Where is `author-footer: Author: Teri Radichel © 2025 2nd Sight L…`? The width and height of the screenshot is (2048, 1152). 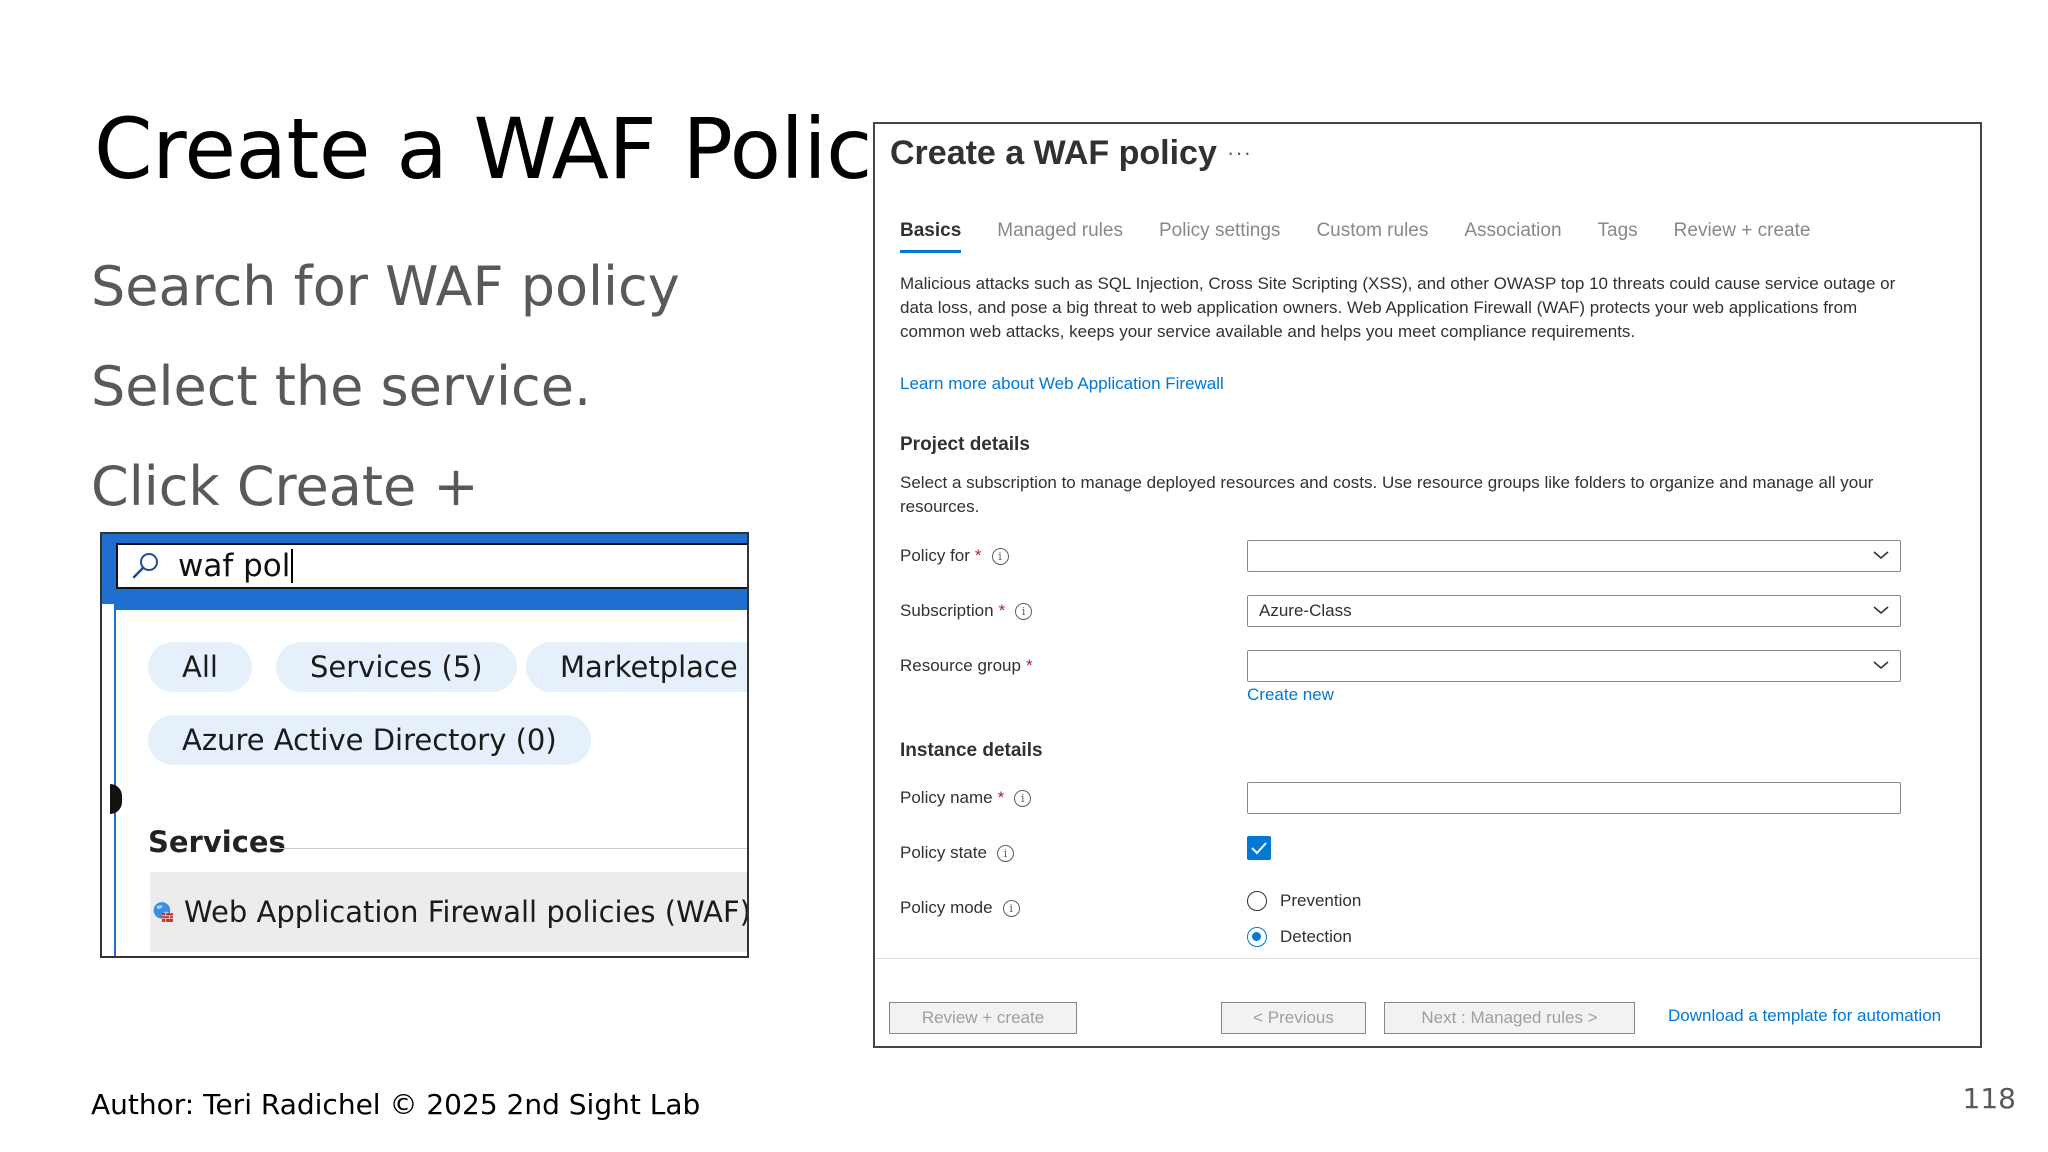 author-footer: Author: Teri Radichel © 2025 2nd Sight L… is located at coordinates (396, 1104).